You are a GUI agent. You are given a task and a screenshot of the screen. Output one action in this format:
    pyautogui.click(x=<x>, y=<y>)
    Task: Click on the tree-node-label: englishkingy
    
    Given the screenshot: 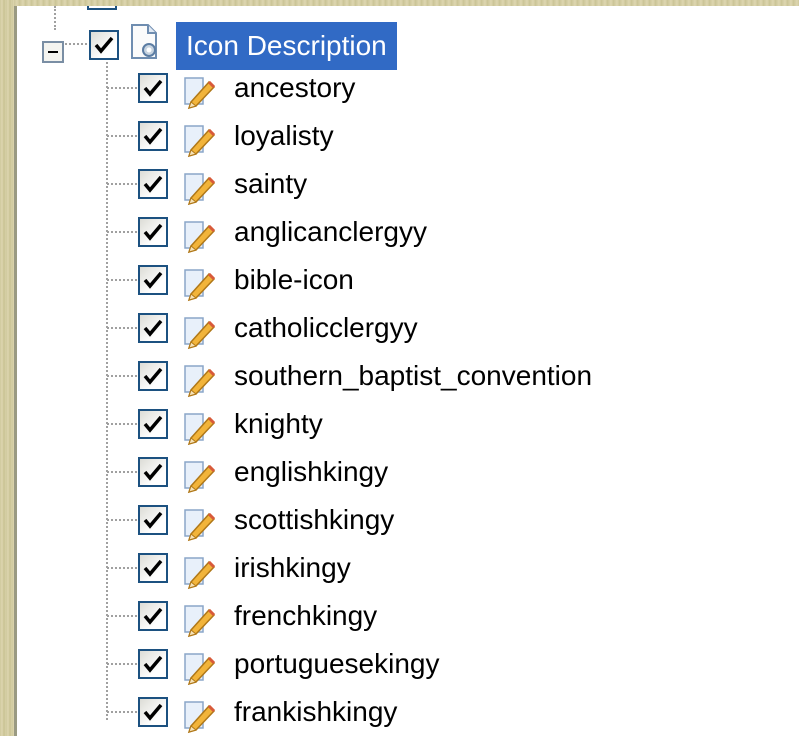 What is the action you would take?
    pyautogui.click(x=311, y=472)
    